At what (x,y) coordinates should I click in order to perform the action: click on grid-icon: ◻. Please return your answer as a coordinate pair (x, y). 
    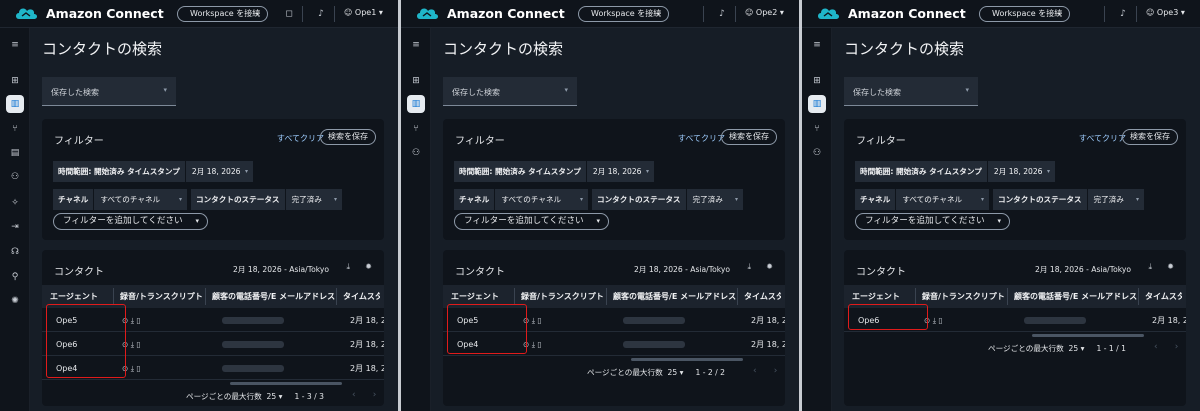
    Looking at the image, I should click on (289, 14).